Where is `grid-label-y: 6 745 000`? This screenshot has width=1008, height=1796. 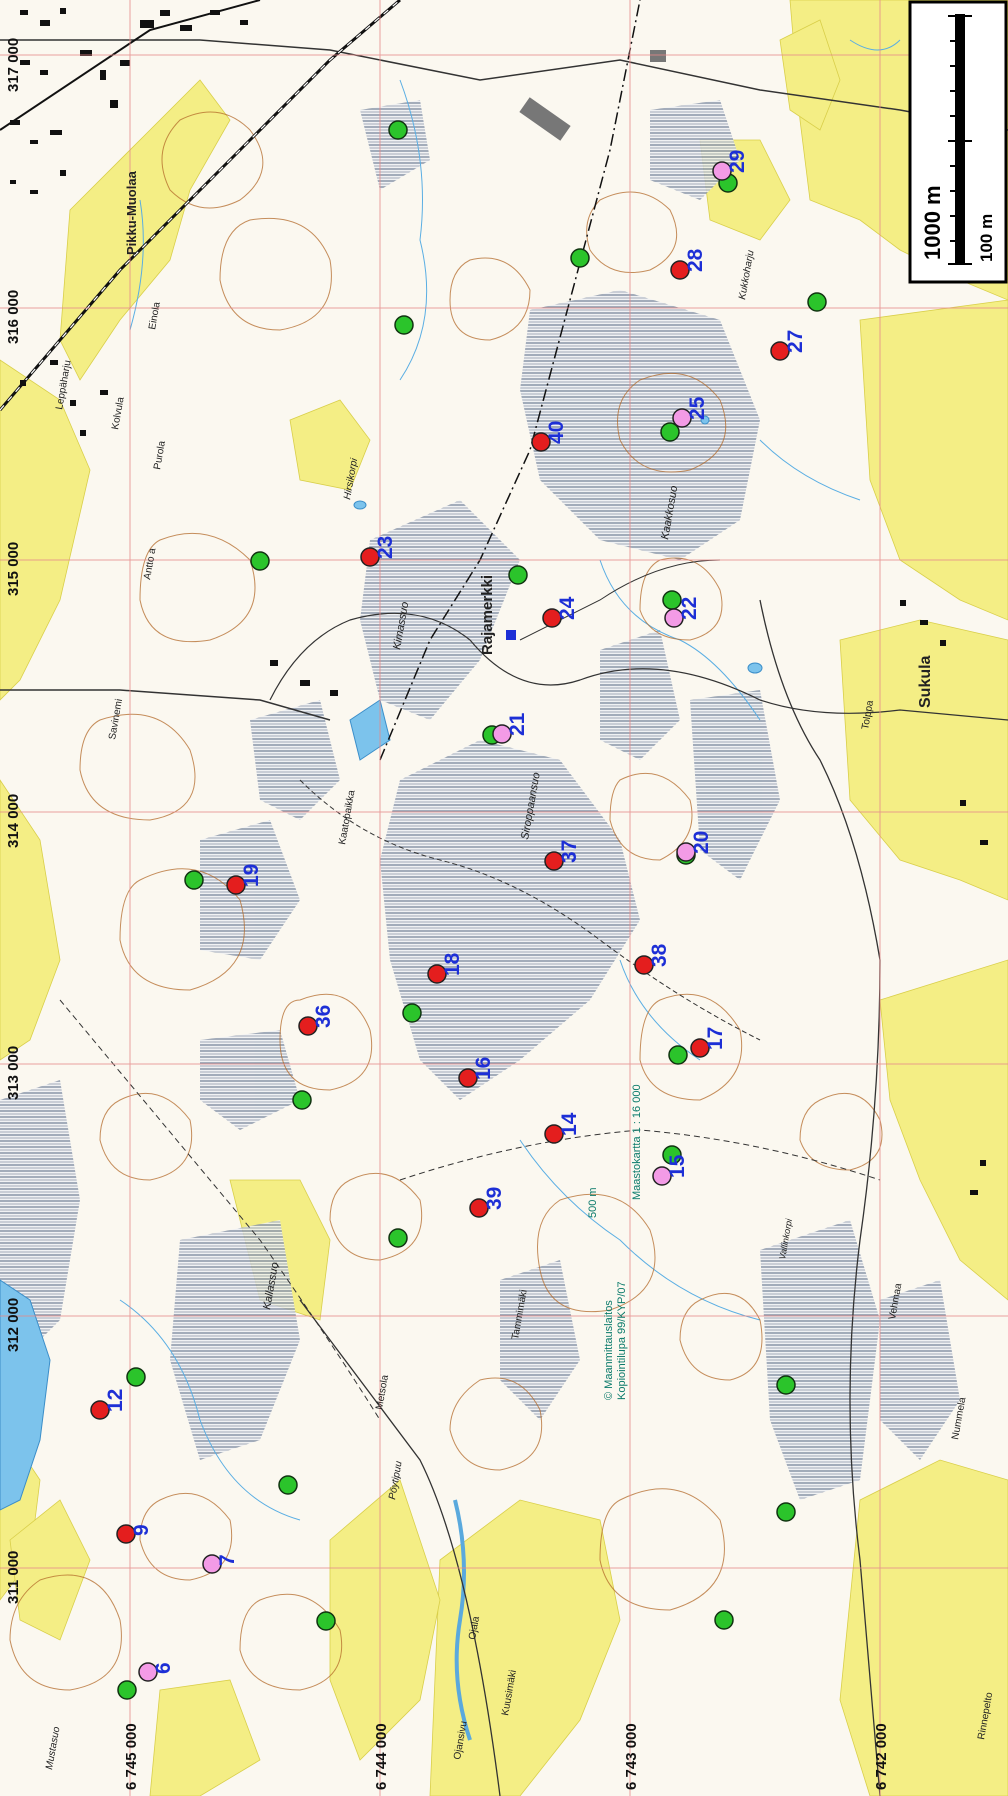
grid-label-y: 6 745 000 is located at coordinates (131, 1756).